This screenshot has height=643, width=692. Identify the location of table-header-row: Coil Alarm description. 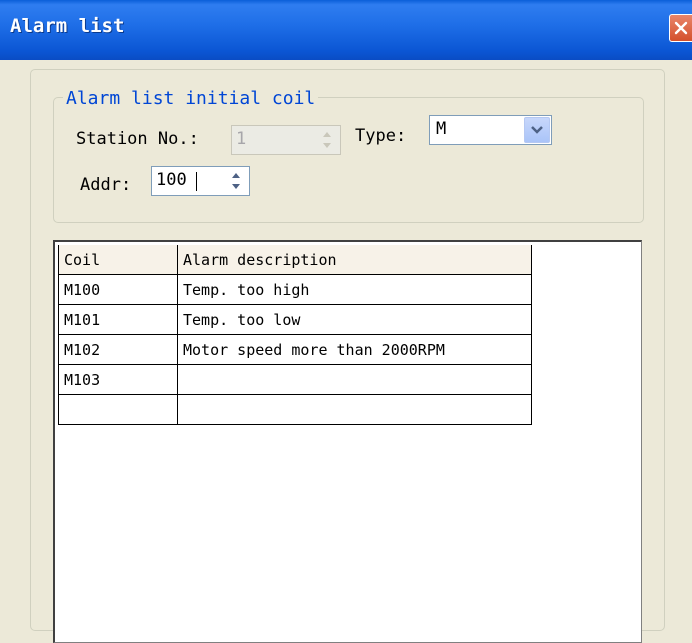
(295, 260).